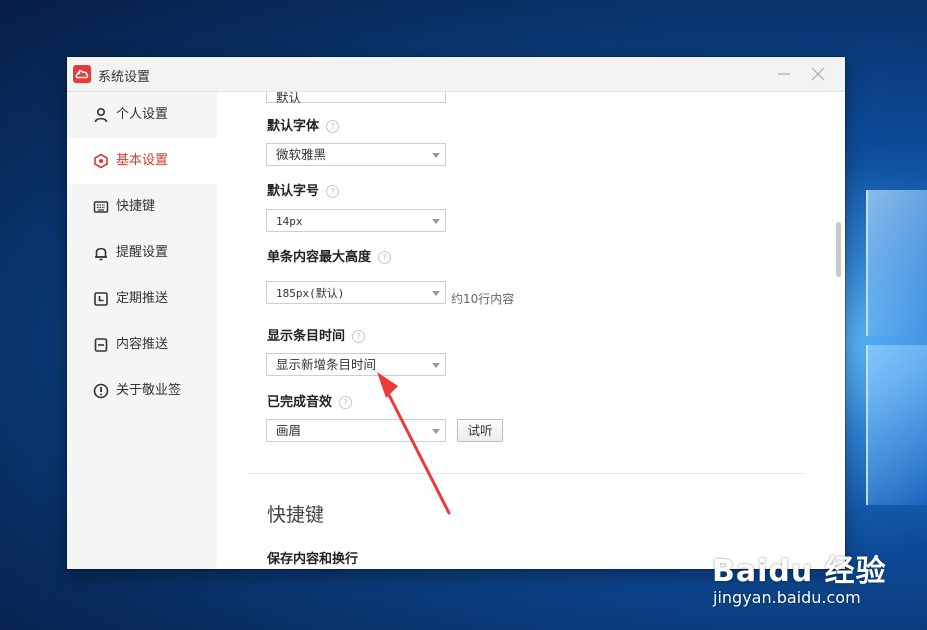 This screenshot has width=927, height=630. What do you see at coordinates (356, 292) in the screenshot?
I see `max-height-select: 185px(默认)` at bounding box center [356, 292].